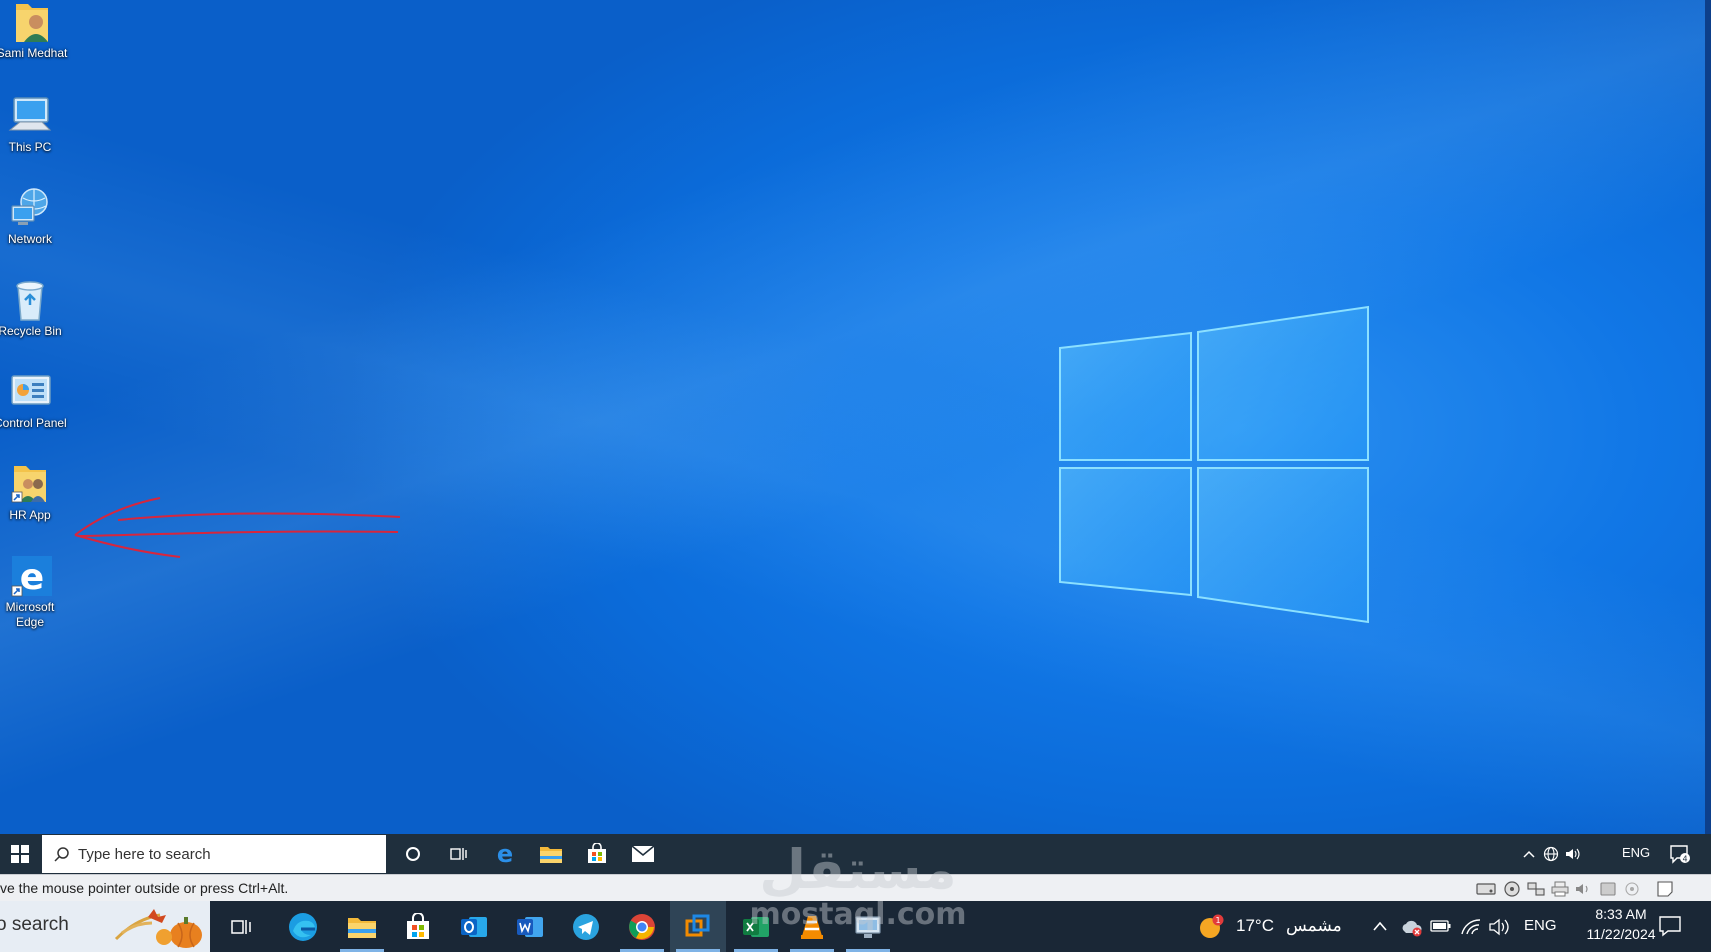 Image resolution: width=1711 pixels, height=952 pixels. I want to click on chrome-icon, so click(642, 926).